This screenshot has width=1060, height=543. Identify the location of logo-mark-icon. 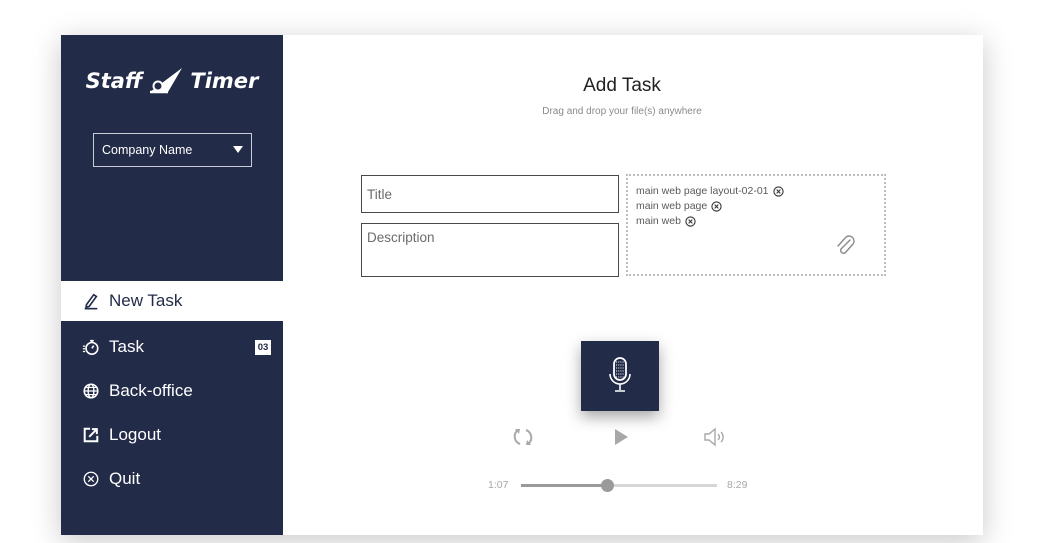
(166, 81).